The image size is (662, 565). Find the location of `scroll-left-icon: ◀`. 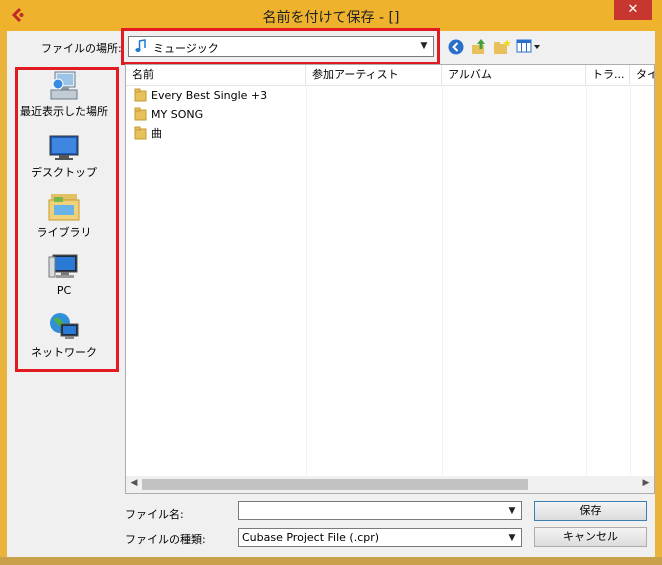

scroll-left-icon: ◀ is located at coordinates (134, 483).